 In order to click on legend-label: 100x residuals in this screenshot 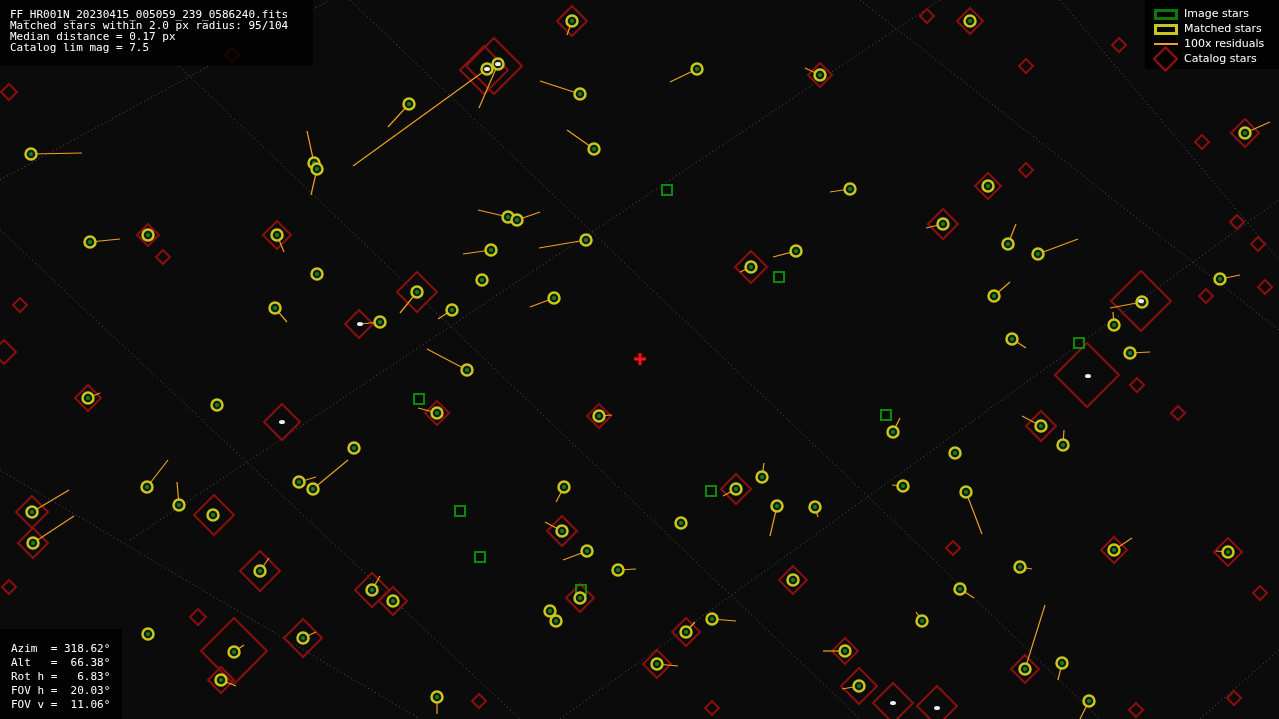, I will do `click(1224, 44)`.